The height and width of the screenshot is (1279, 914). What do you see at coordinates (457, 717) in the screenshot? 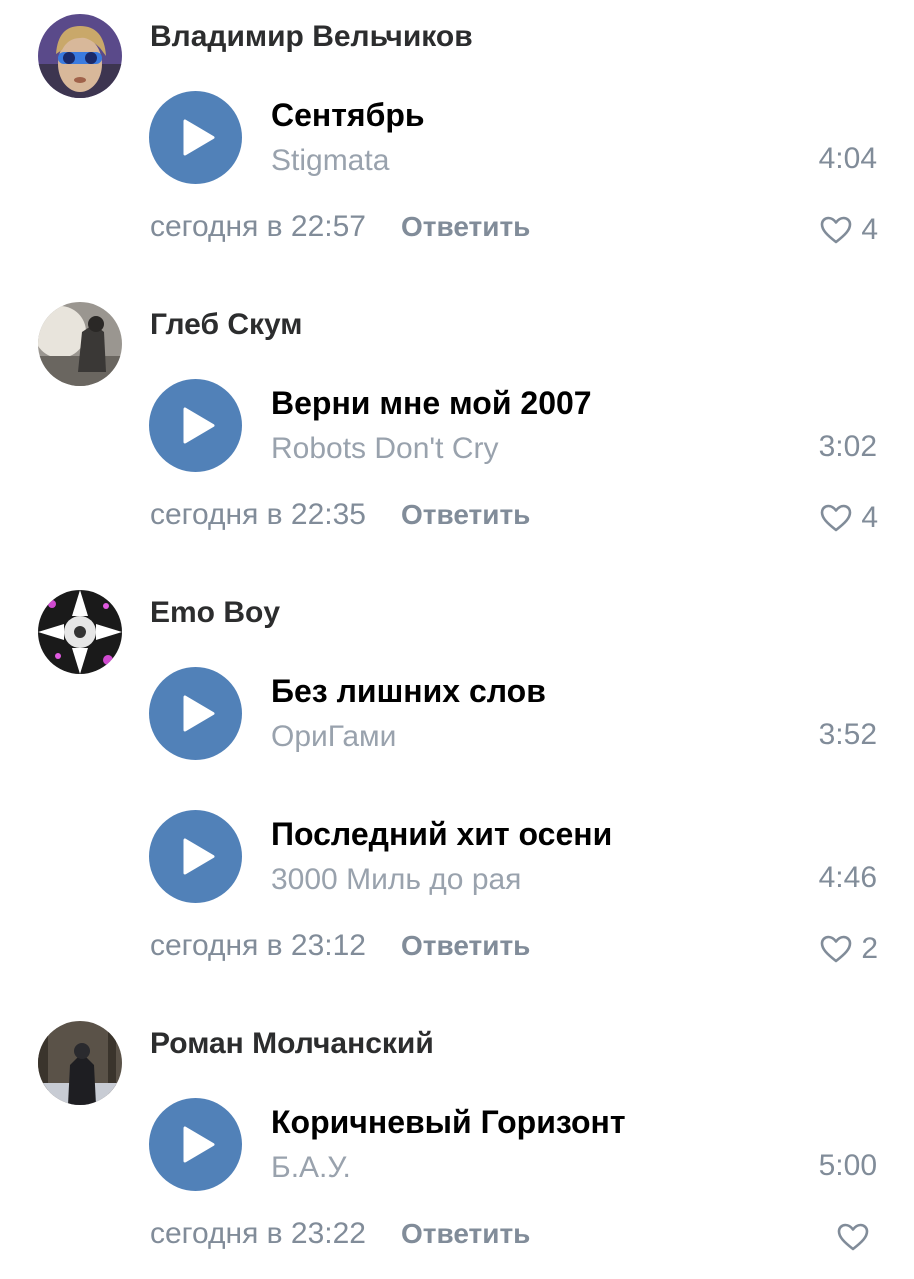
I see `audio-track: Без лишних слов ОриГами 3:52` at bounding box center [457, 717].